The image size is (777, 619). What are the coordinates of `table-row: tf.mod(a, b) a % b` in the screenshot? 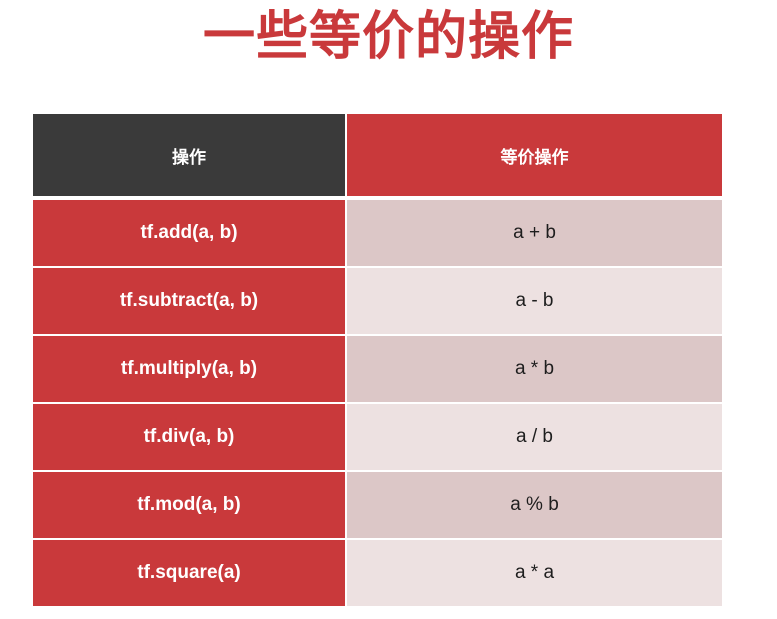 It's located at (377, 505).